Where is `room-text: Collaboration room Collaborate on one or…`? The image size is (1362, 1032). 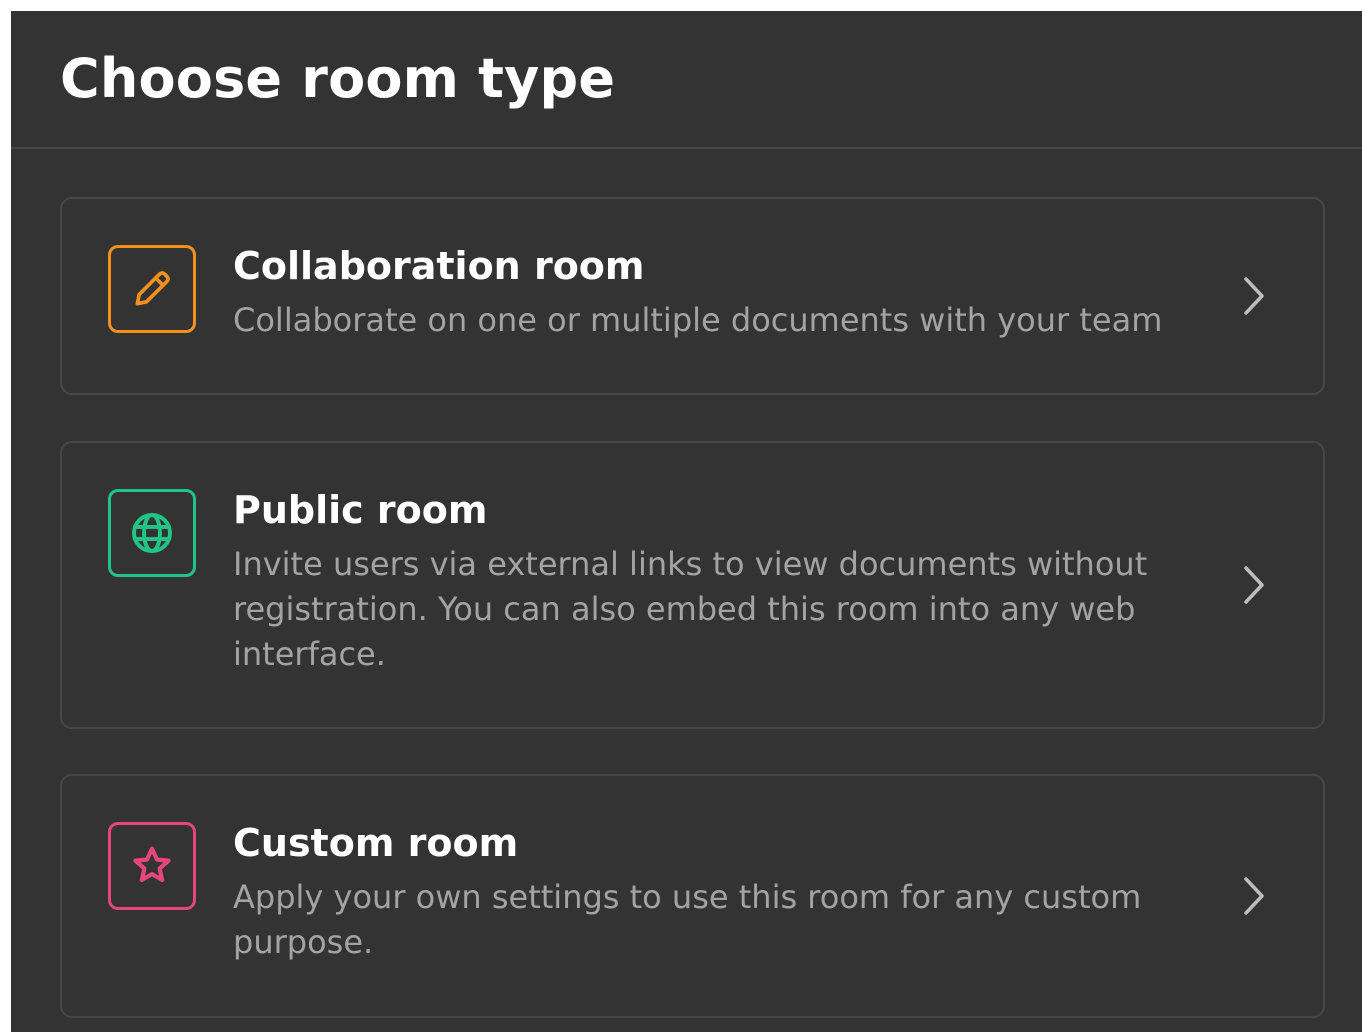 room-text: Collaboration room Collaborate on one or… is located at coordinates (698, 293).